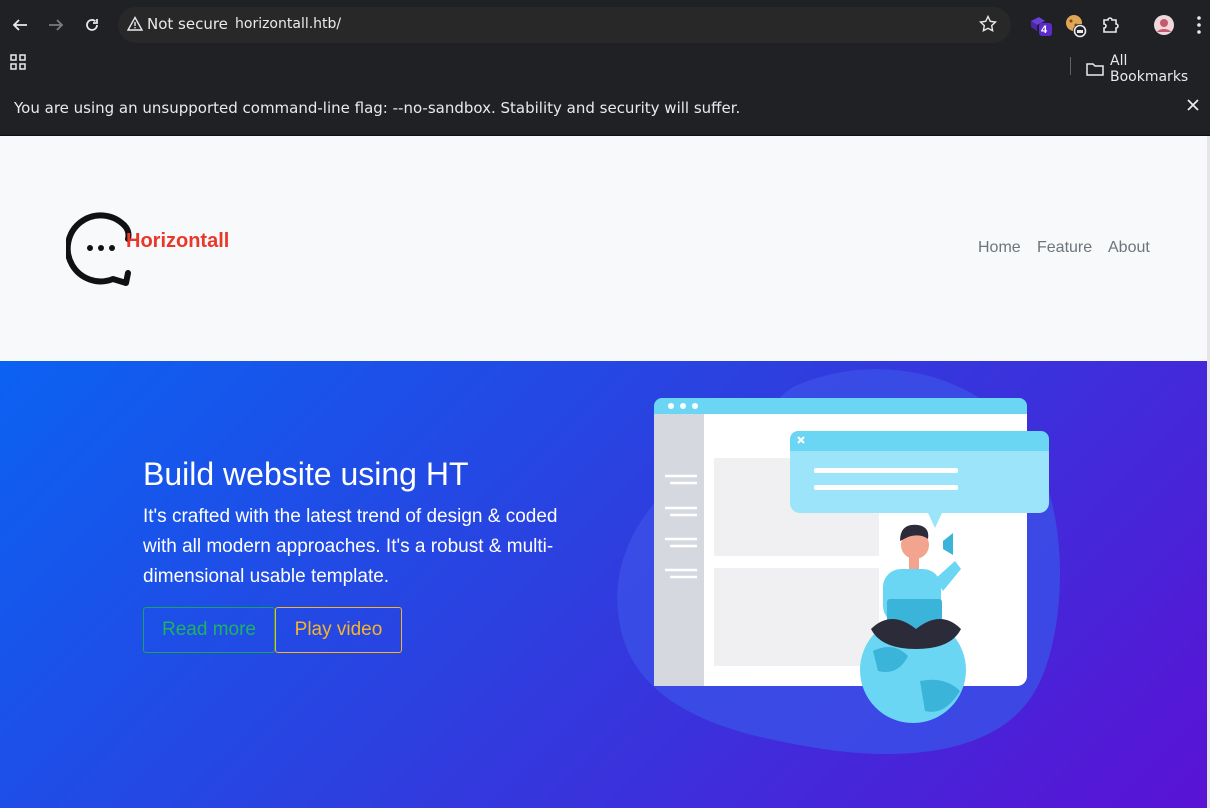 This screenshot has width=1210, height=808. I want to click on bookmarks-separator, so click(1070, 66).